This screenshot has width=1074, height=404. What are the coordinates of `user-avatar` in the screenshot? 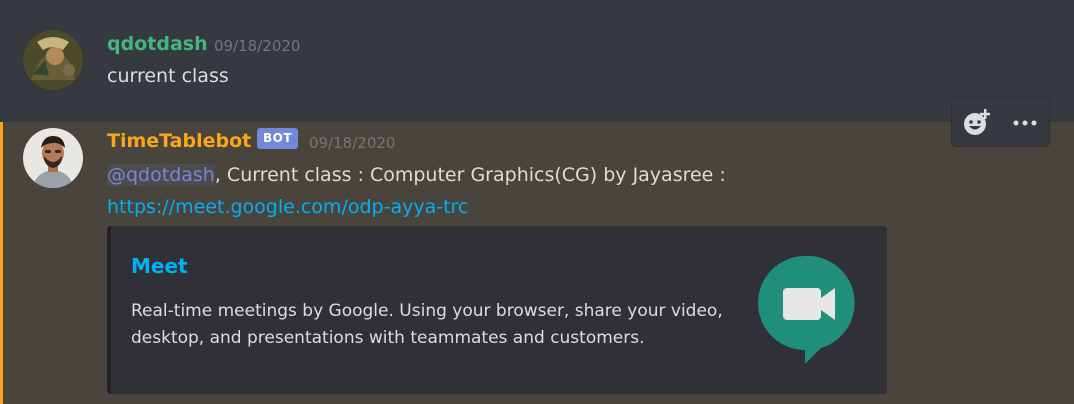 It's located at (53, 60).